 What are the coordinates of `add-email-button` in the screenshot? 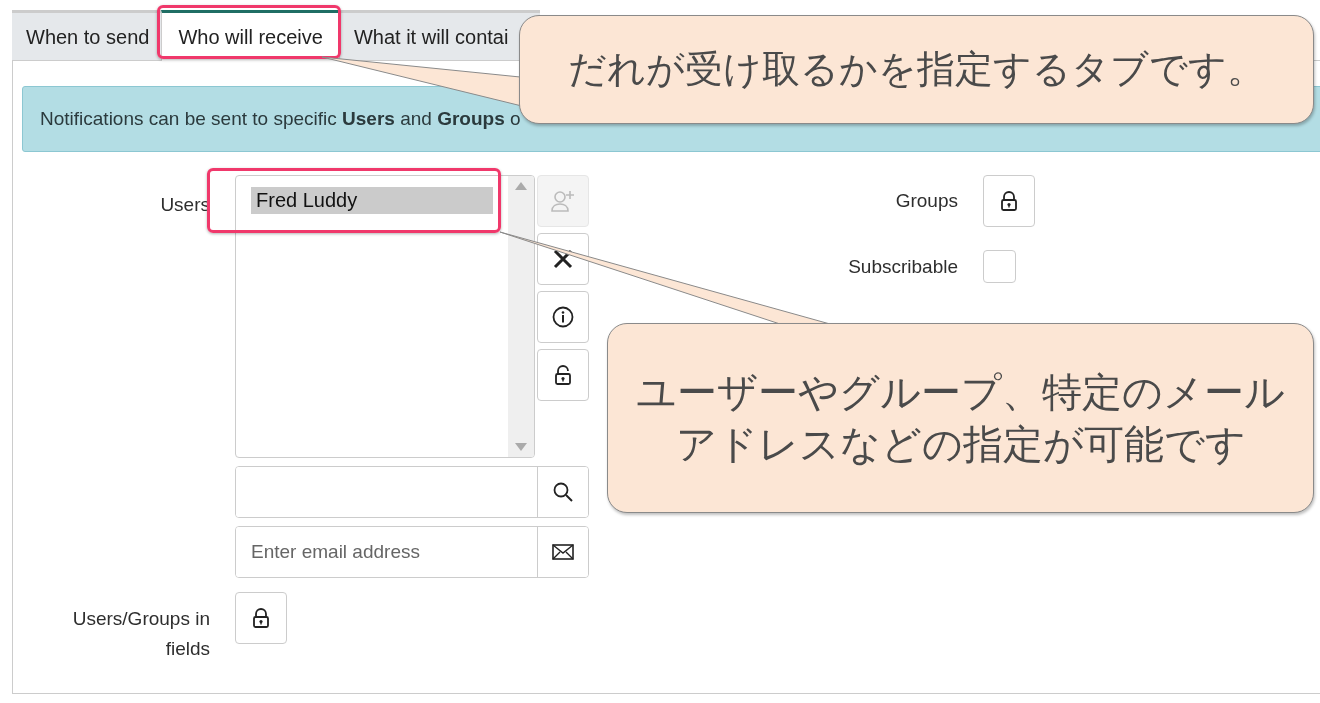 It's located at (562, 552).